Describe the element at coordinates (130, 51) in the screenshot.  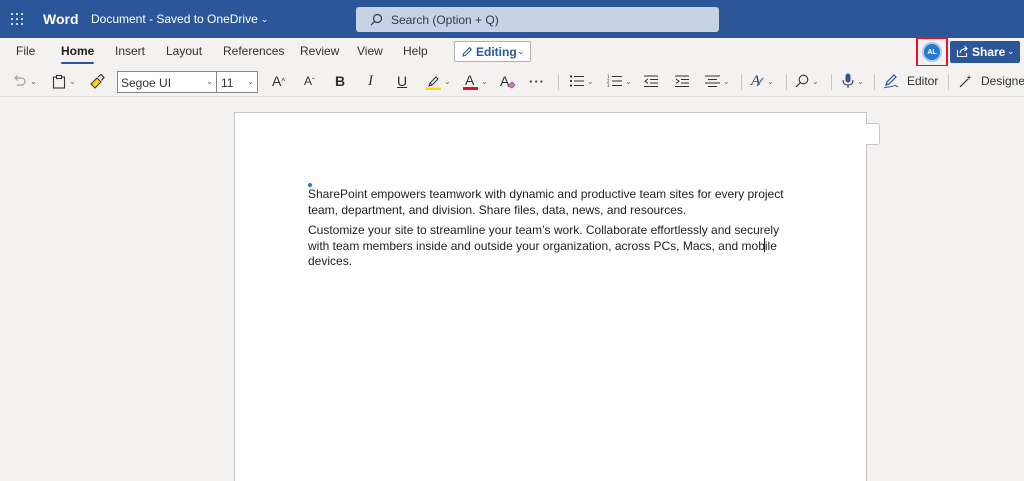
I see `tab-insert: Insert` at that location.